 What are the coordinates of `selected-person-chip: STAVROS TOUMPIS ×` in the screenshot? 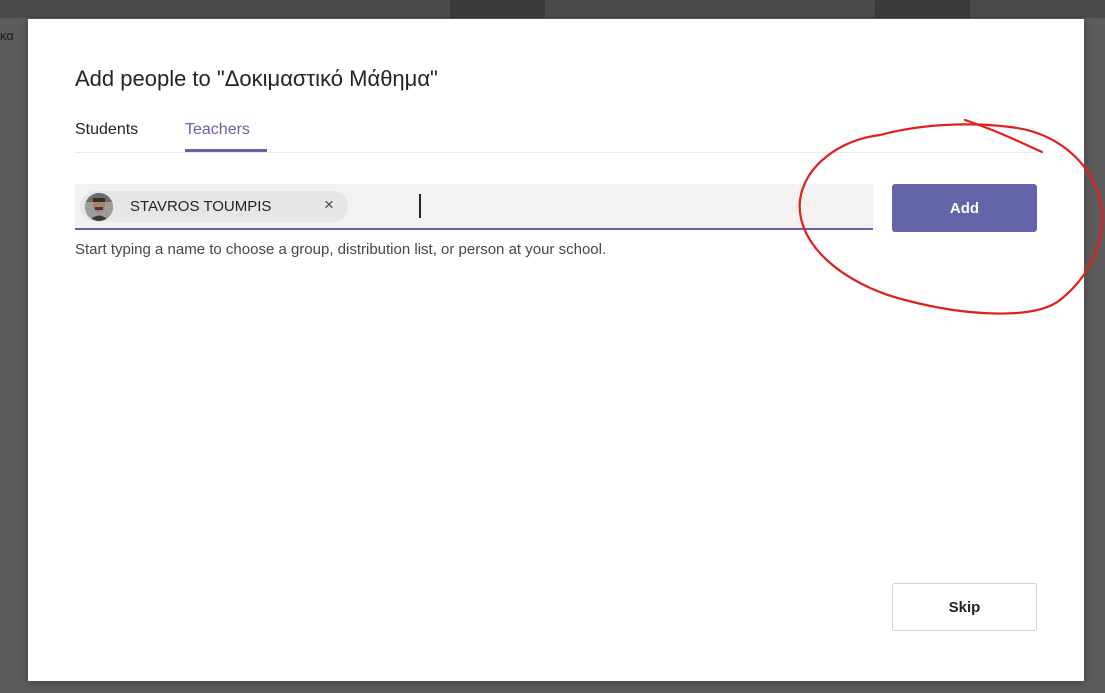 It's located at (214, 206).